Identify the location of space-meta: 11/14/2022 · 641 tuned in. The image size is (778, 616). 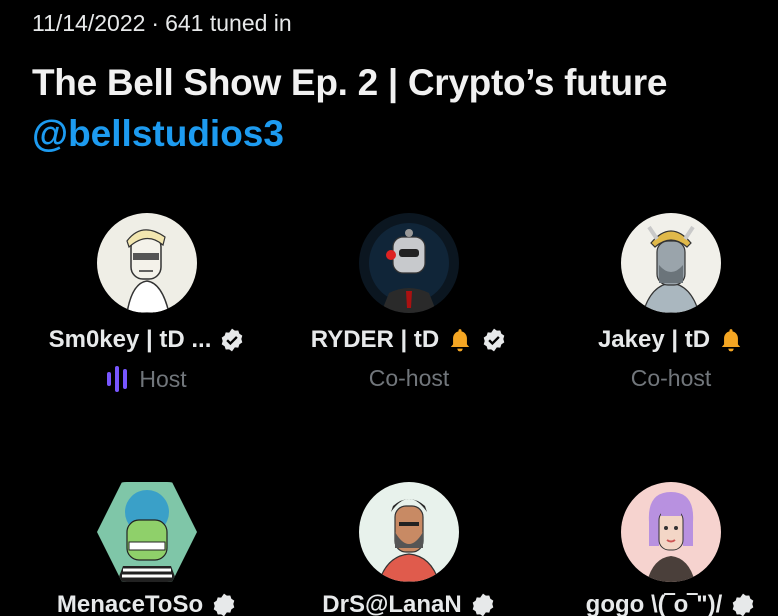
(162, 23).